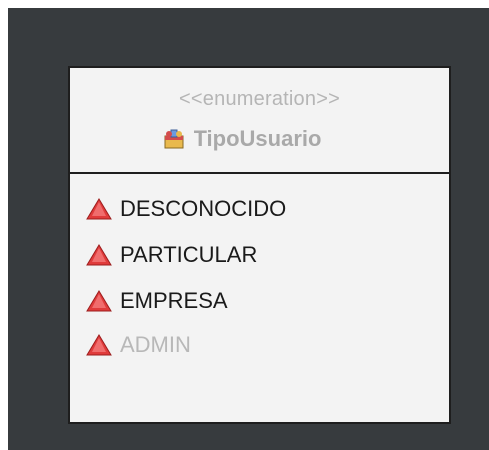  I want to click on literal-item: DESCONOCIDO, so click(186, 210).